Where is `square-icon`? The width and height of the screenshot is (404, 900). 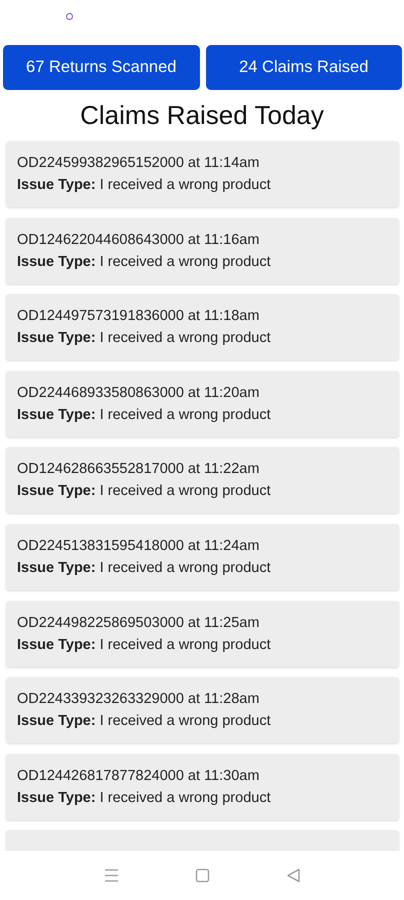
square-icon is located at coordinates (202, 875).